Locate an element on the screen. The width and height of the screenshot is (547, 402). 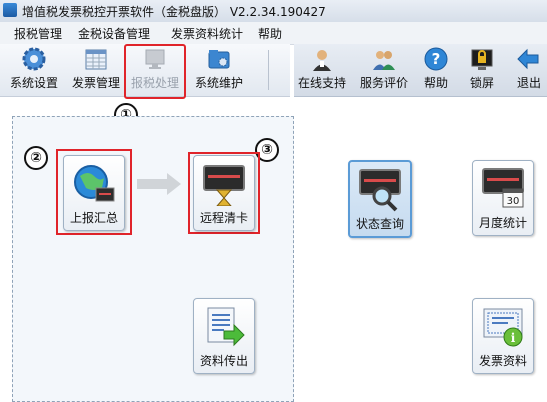
highlight-tax-processing is located at coordinates (155, 71).